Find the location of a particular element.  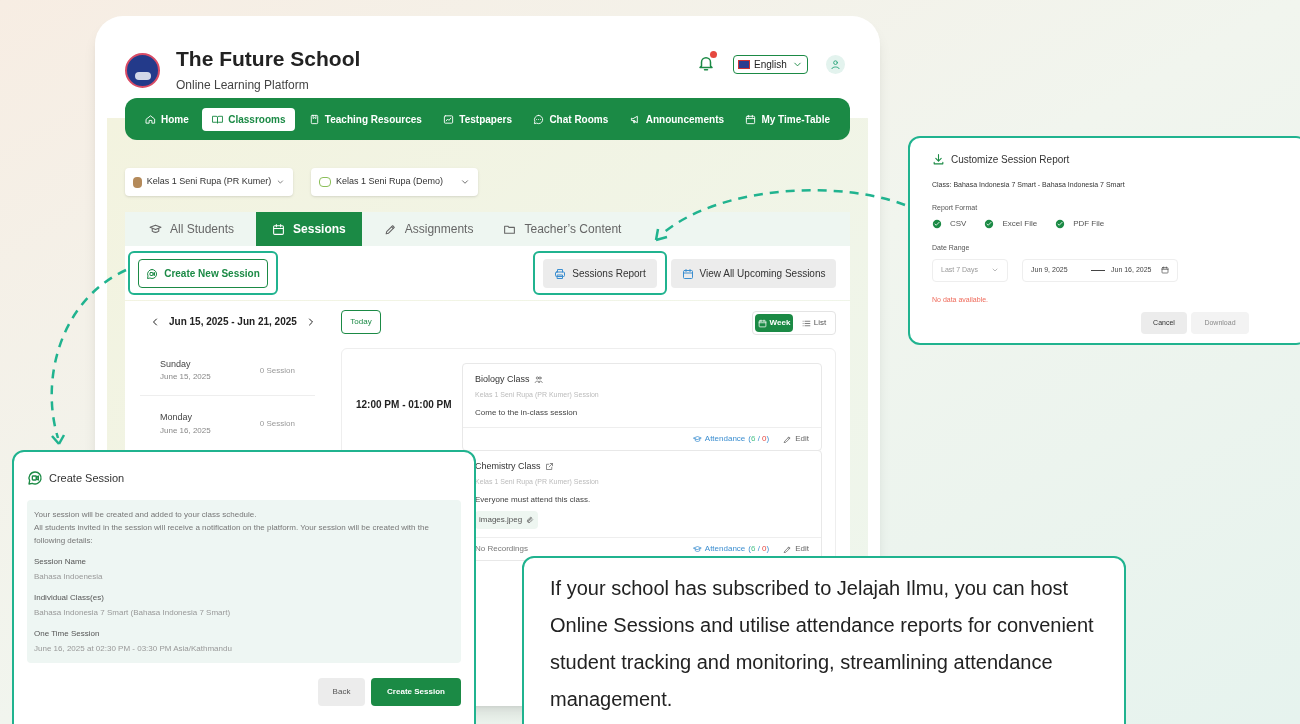

recordings-status: No Recordings is located at coordinates (501, 549).